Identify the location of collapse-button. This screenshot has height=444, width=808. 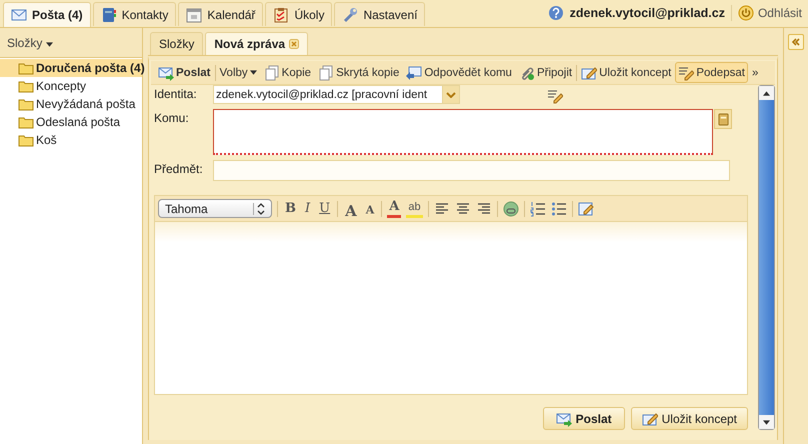
(796, 42).